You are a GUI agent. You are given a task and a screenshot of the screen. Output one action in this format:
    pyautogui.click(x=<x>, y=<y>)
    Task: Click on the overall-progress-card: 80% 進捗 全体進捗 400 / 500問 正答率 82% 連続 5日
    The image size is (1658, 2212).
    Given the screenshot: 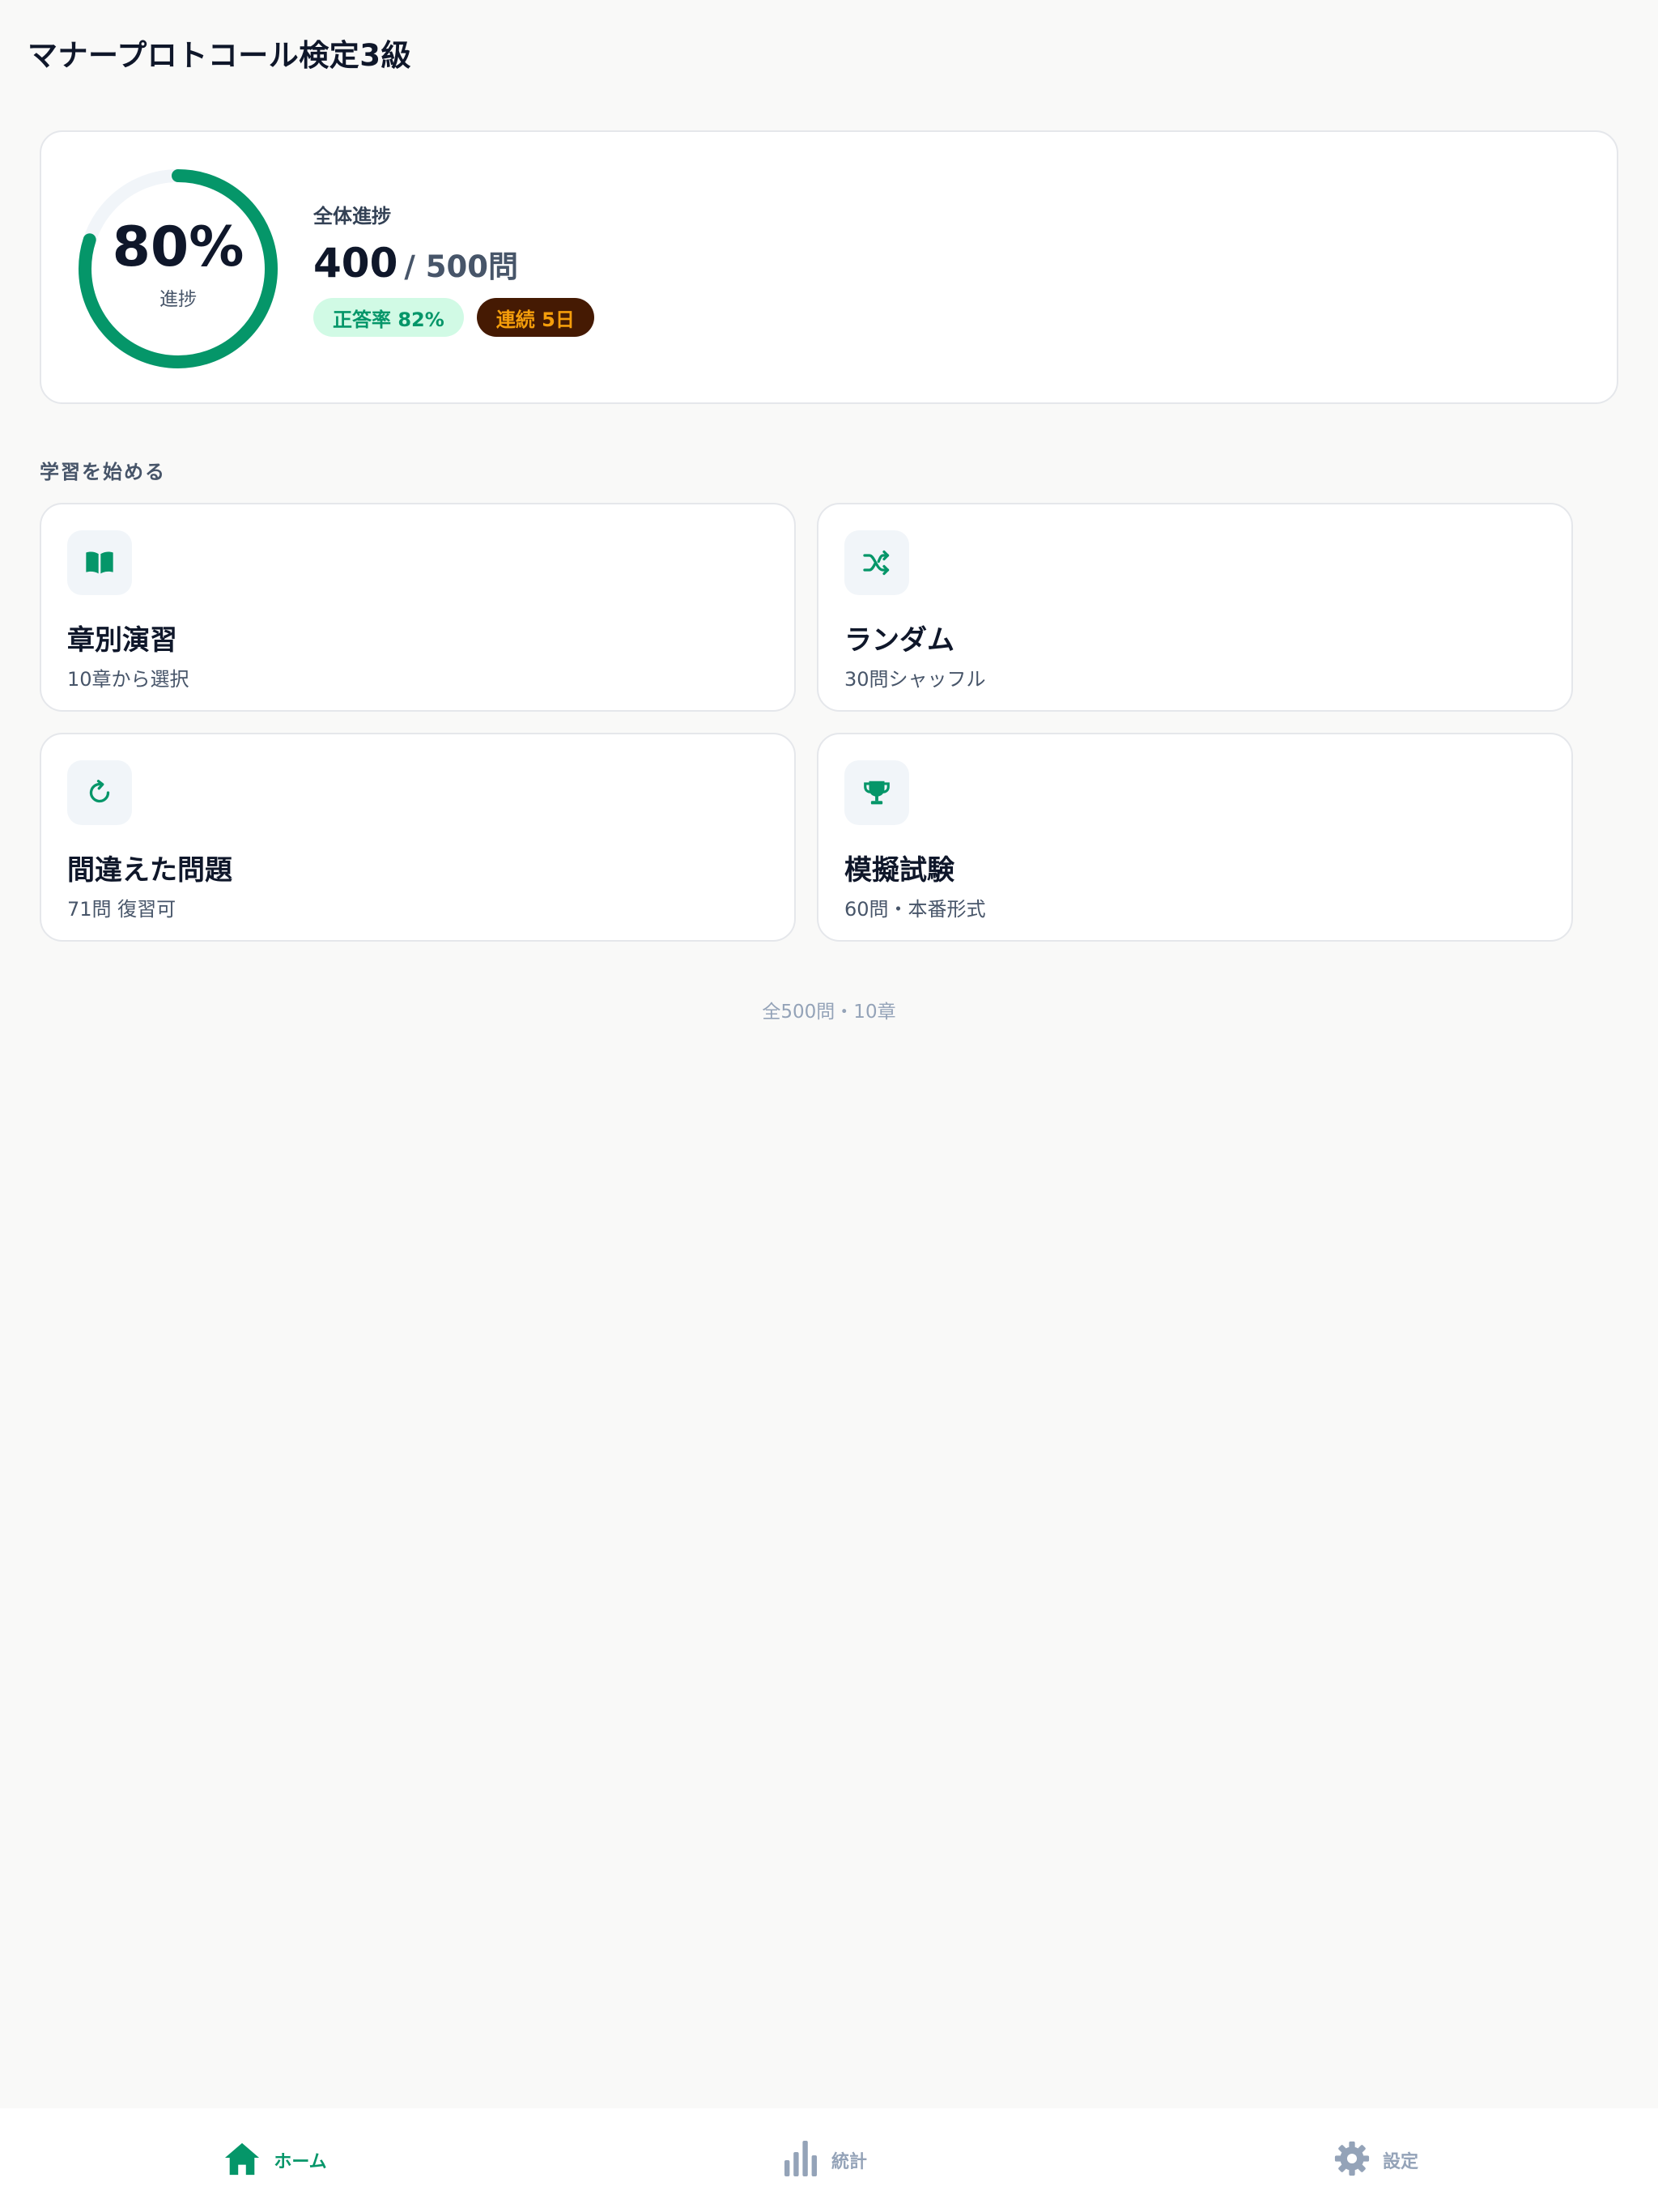 What is the action you would take?
    pyautogui.click(x=829, y=267)
    